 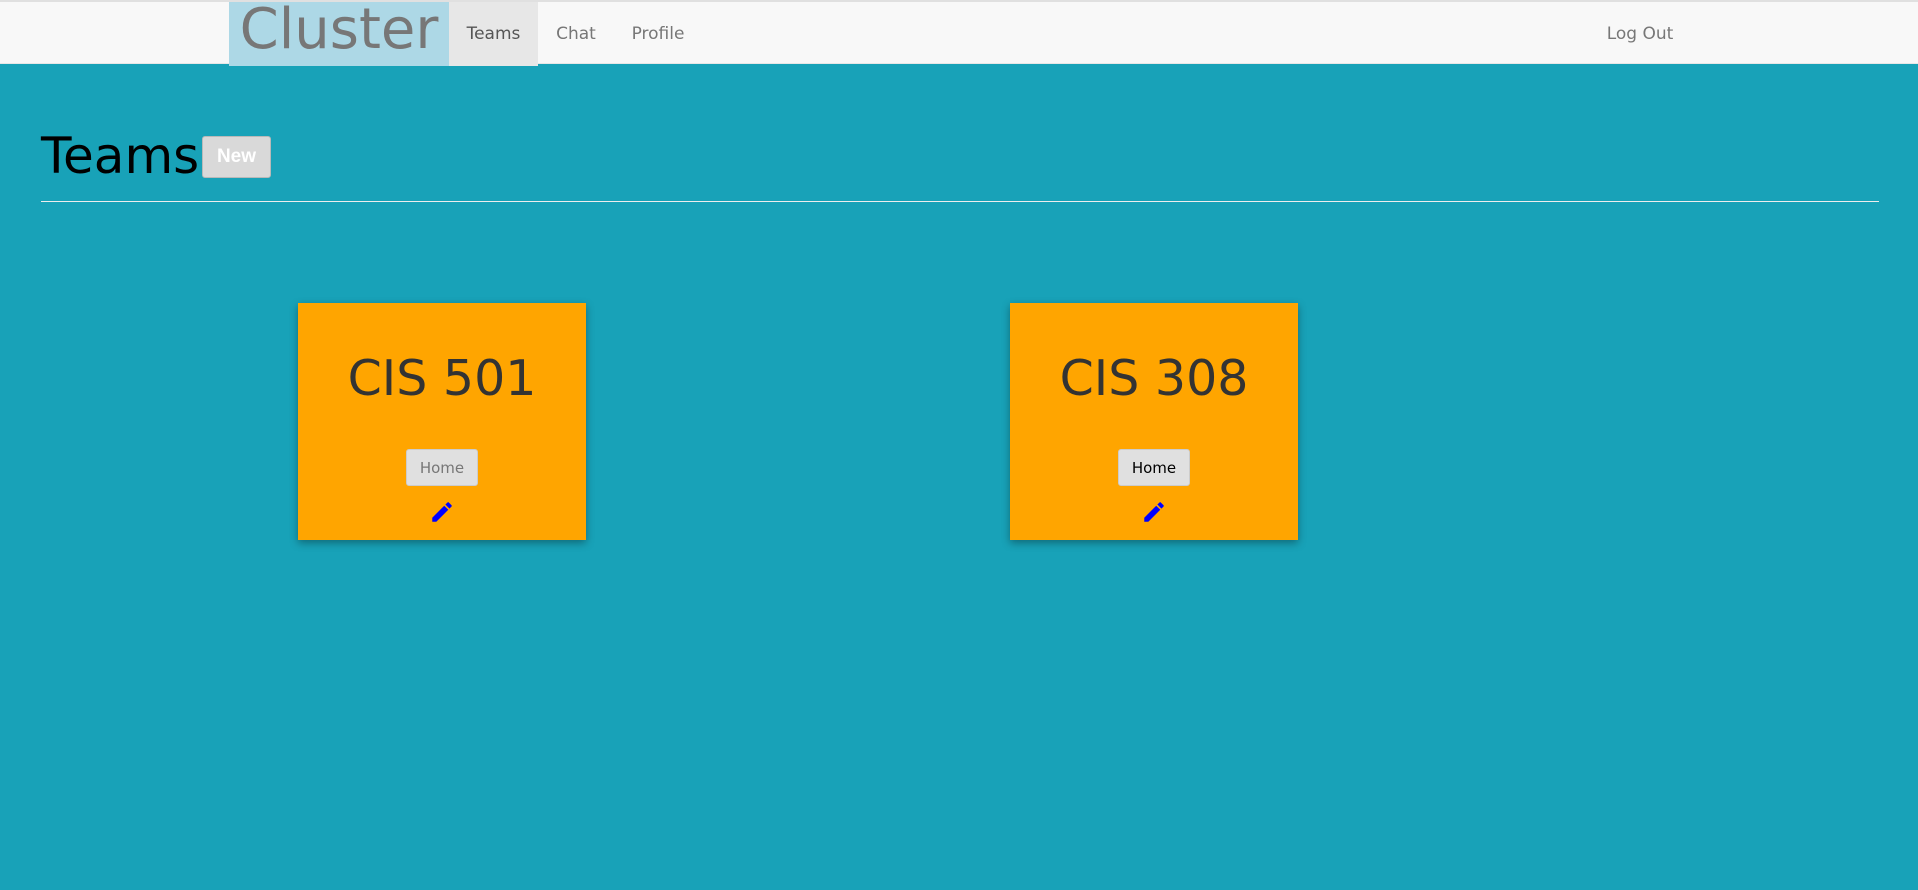 I want to click on team-card: CIS 308 Home, so click(x=1154, y=421).